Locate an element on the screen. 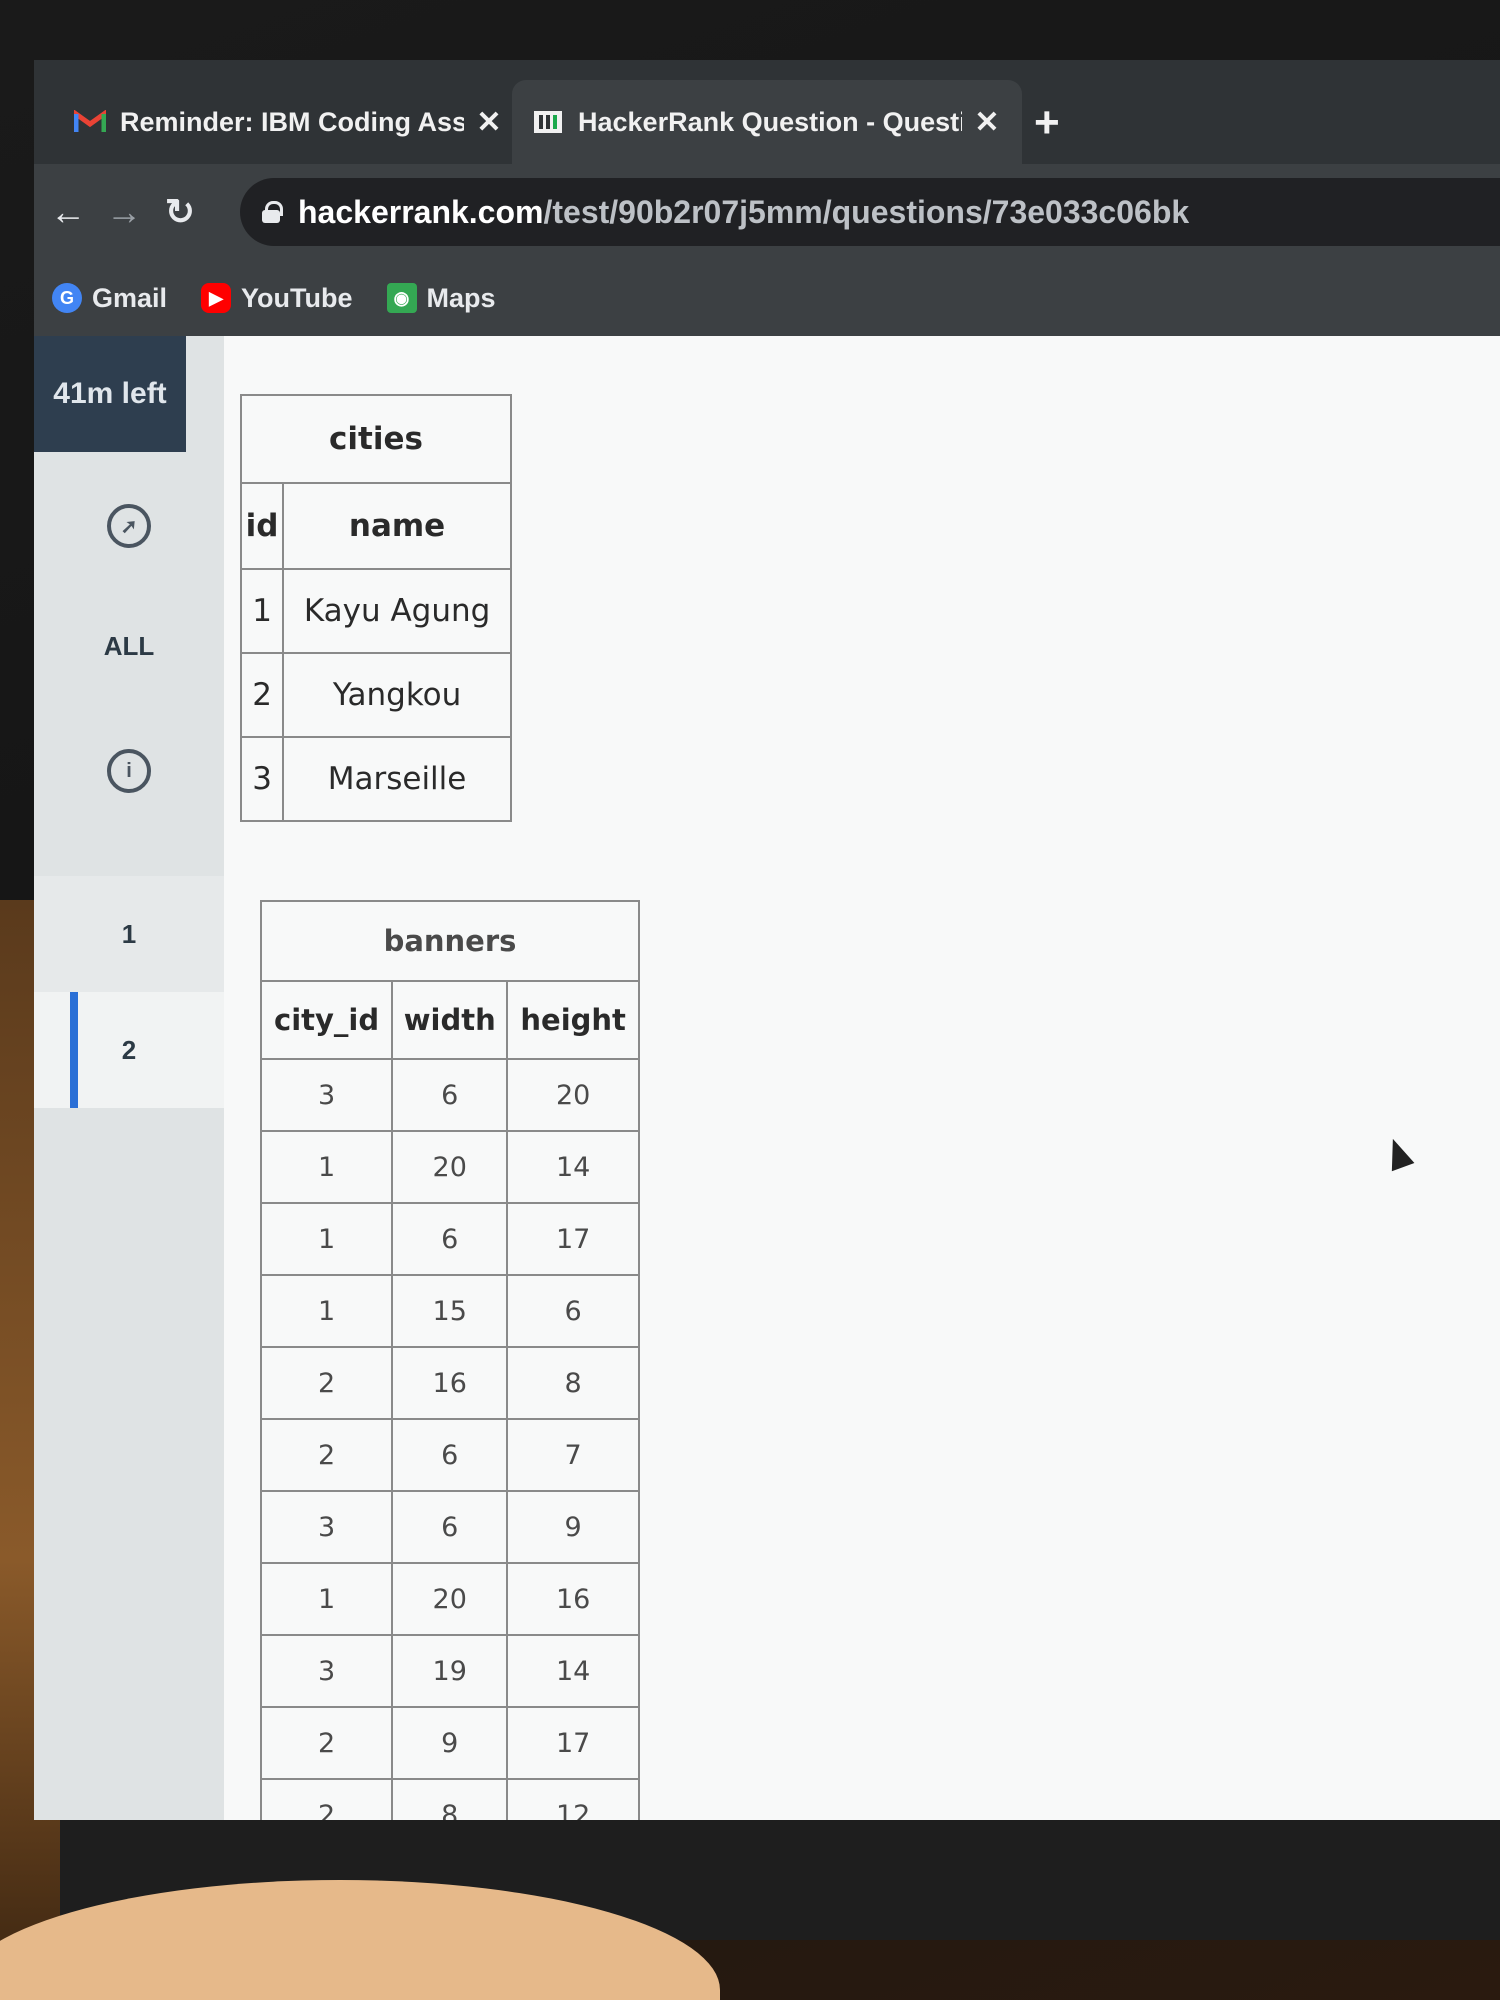  table-row: 2 Yangkou is located at coordinates (375, 695).